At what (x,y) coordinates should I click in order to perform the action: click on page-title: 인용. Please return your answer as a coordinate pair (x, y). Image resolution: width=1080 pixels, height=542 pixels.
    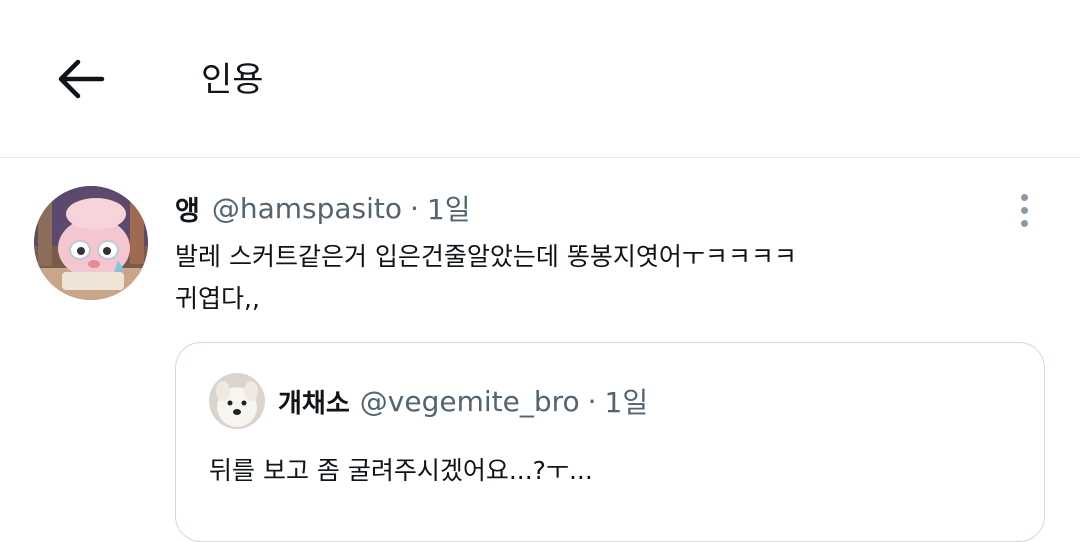
    Looking at the image, I should click on (232, 80).